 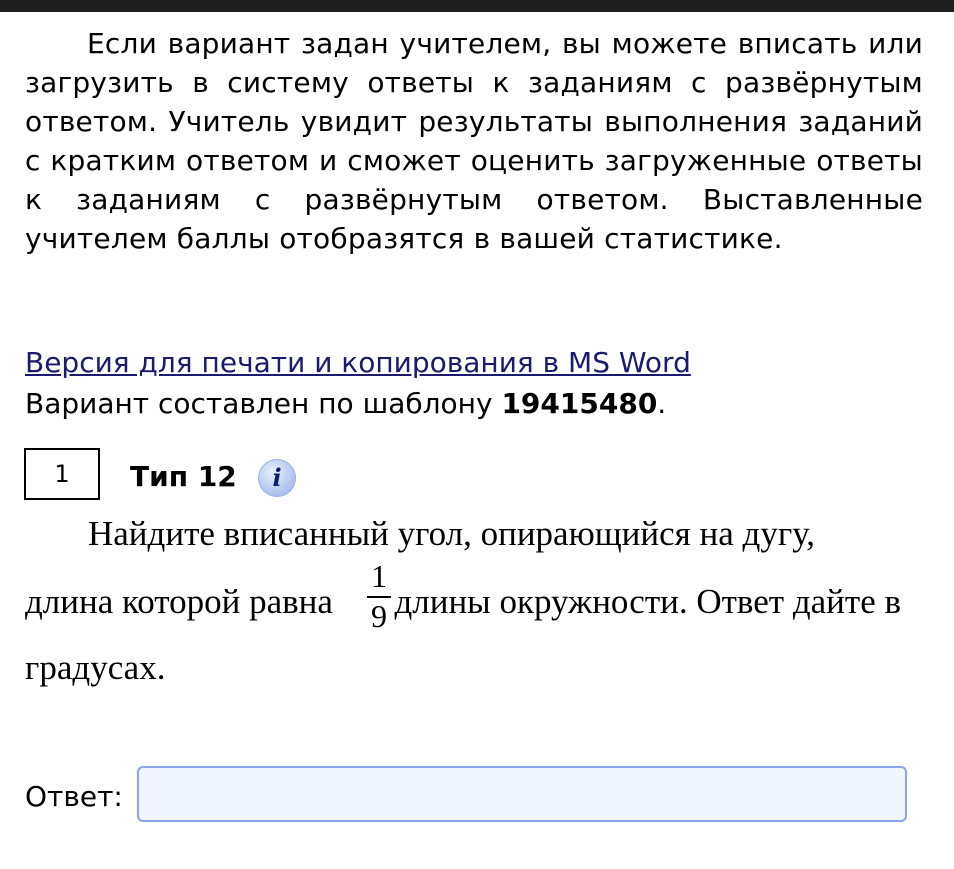 I want to click on task-number: 1, so click(x=62, y=474).